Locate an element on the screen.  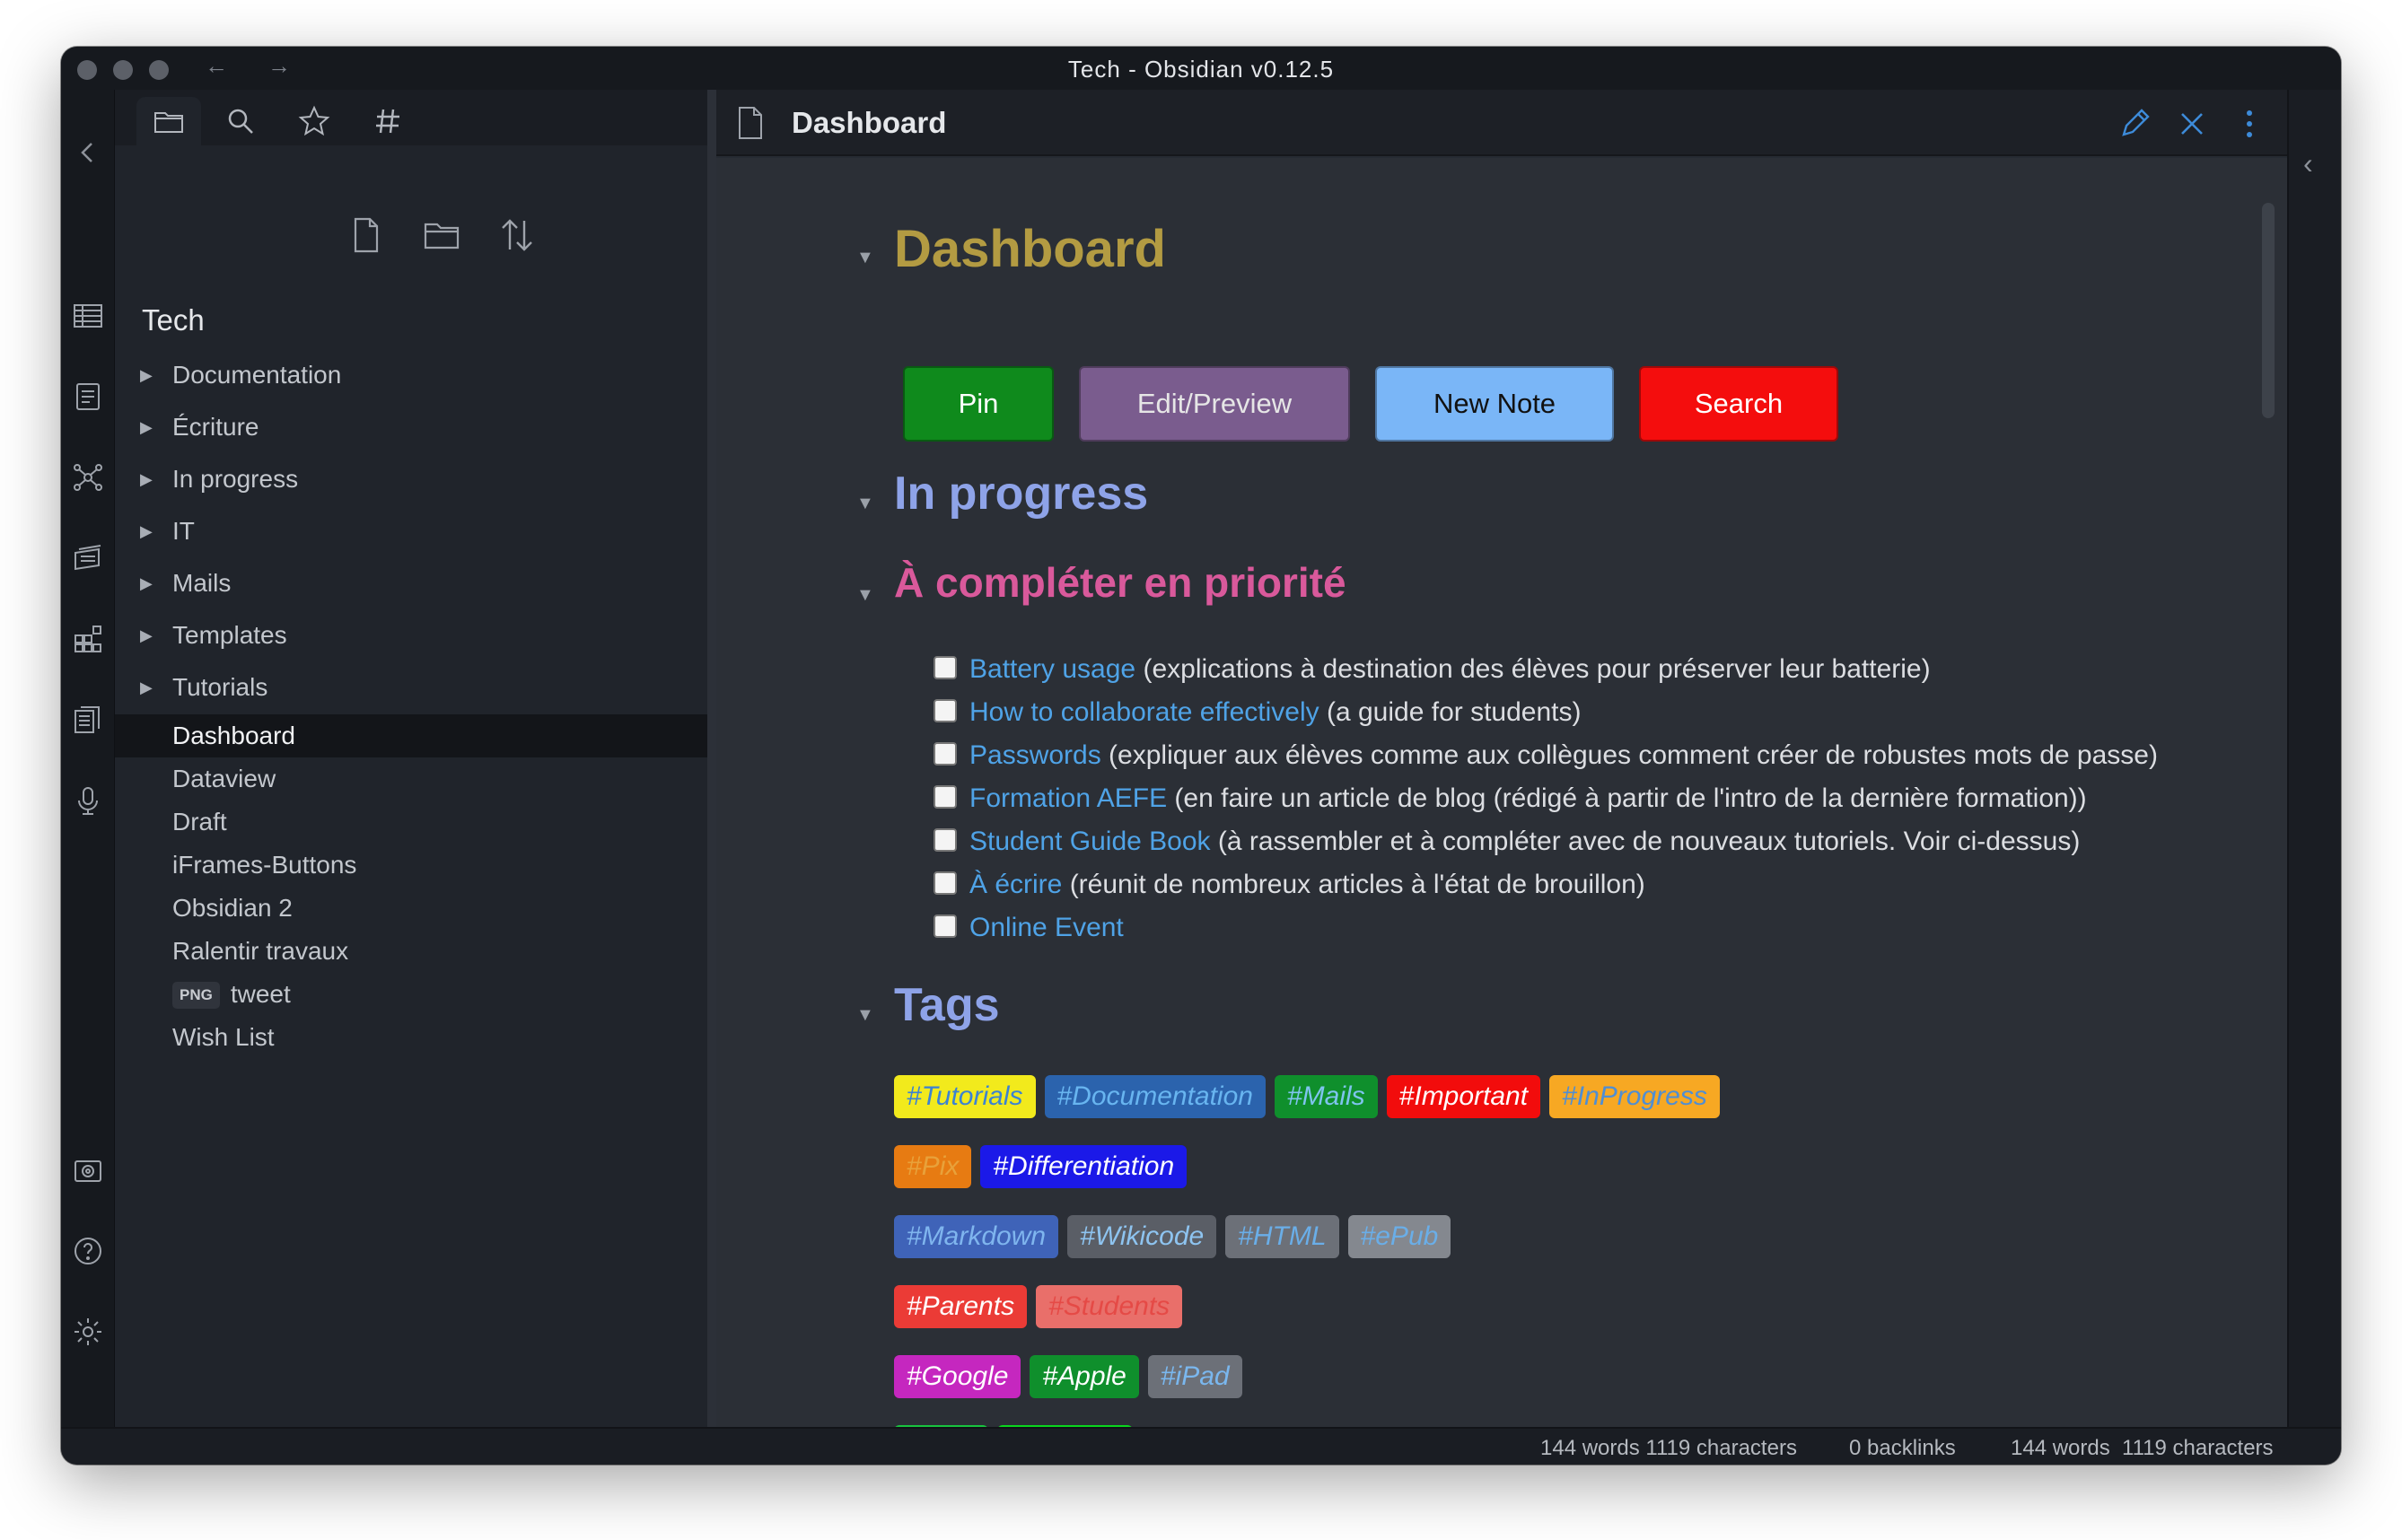
tag-pill: #Wikicode is located at coordinates (1142, 1236).